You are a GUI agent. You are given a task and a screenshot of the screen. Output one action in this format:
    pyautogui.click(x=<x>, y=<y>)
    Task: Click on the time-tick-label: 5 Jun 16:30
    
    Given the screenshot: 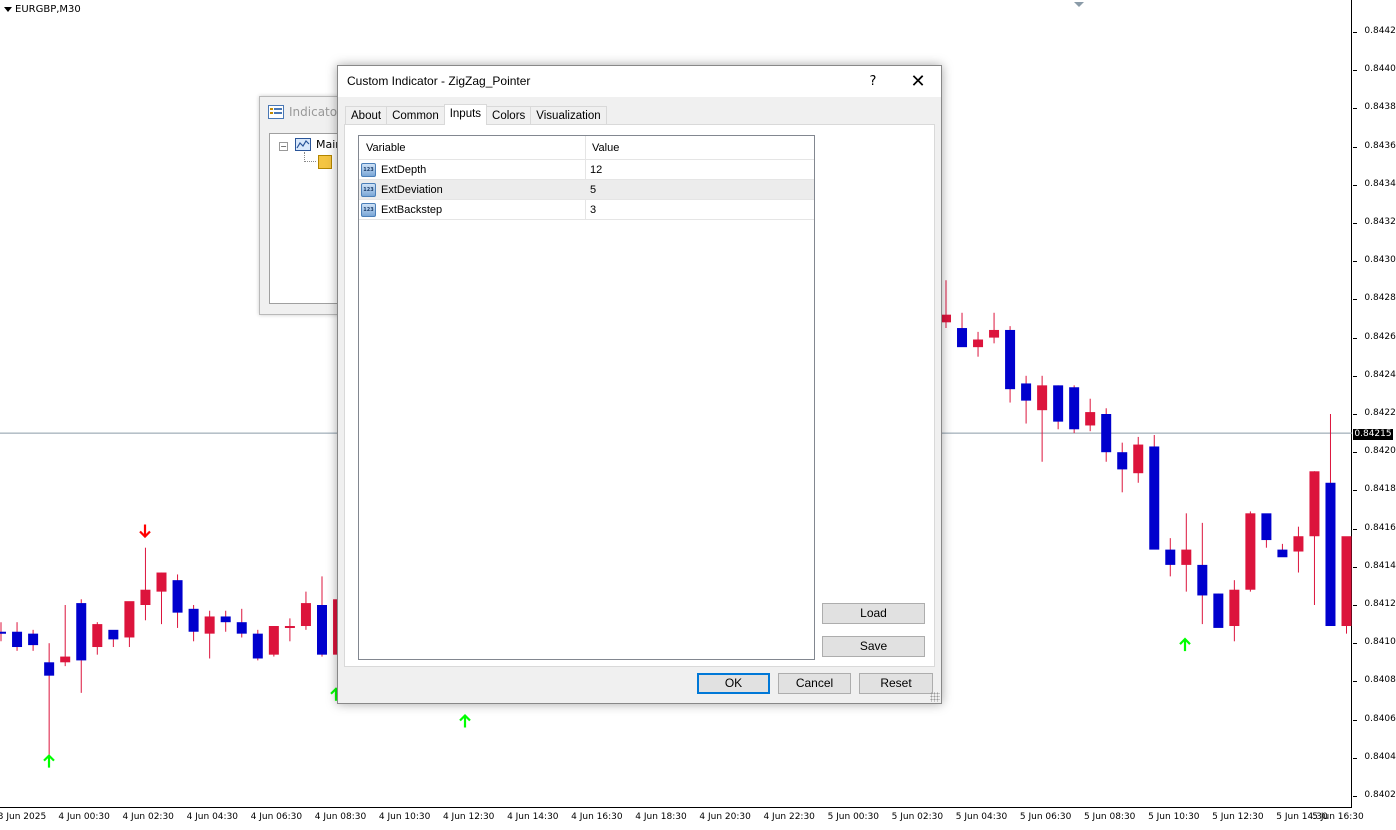 What is the action you would take?
    pyautogui.click(x=1338, y=817)
    